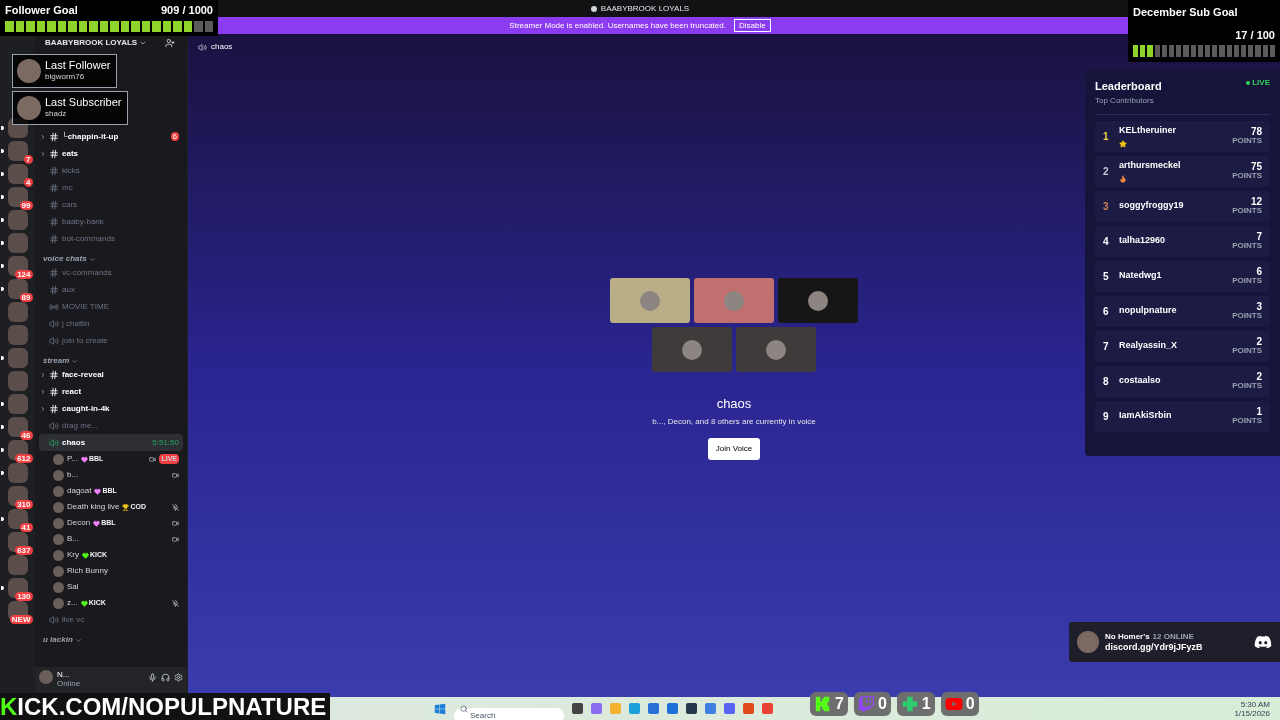  I want to click on unread-badge: NEW, so click(21, 619).